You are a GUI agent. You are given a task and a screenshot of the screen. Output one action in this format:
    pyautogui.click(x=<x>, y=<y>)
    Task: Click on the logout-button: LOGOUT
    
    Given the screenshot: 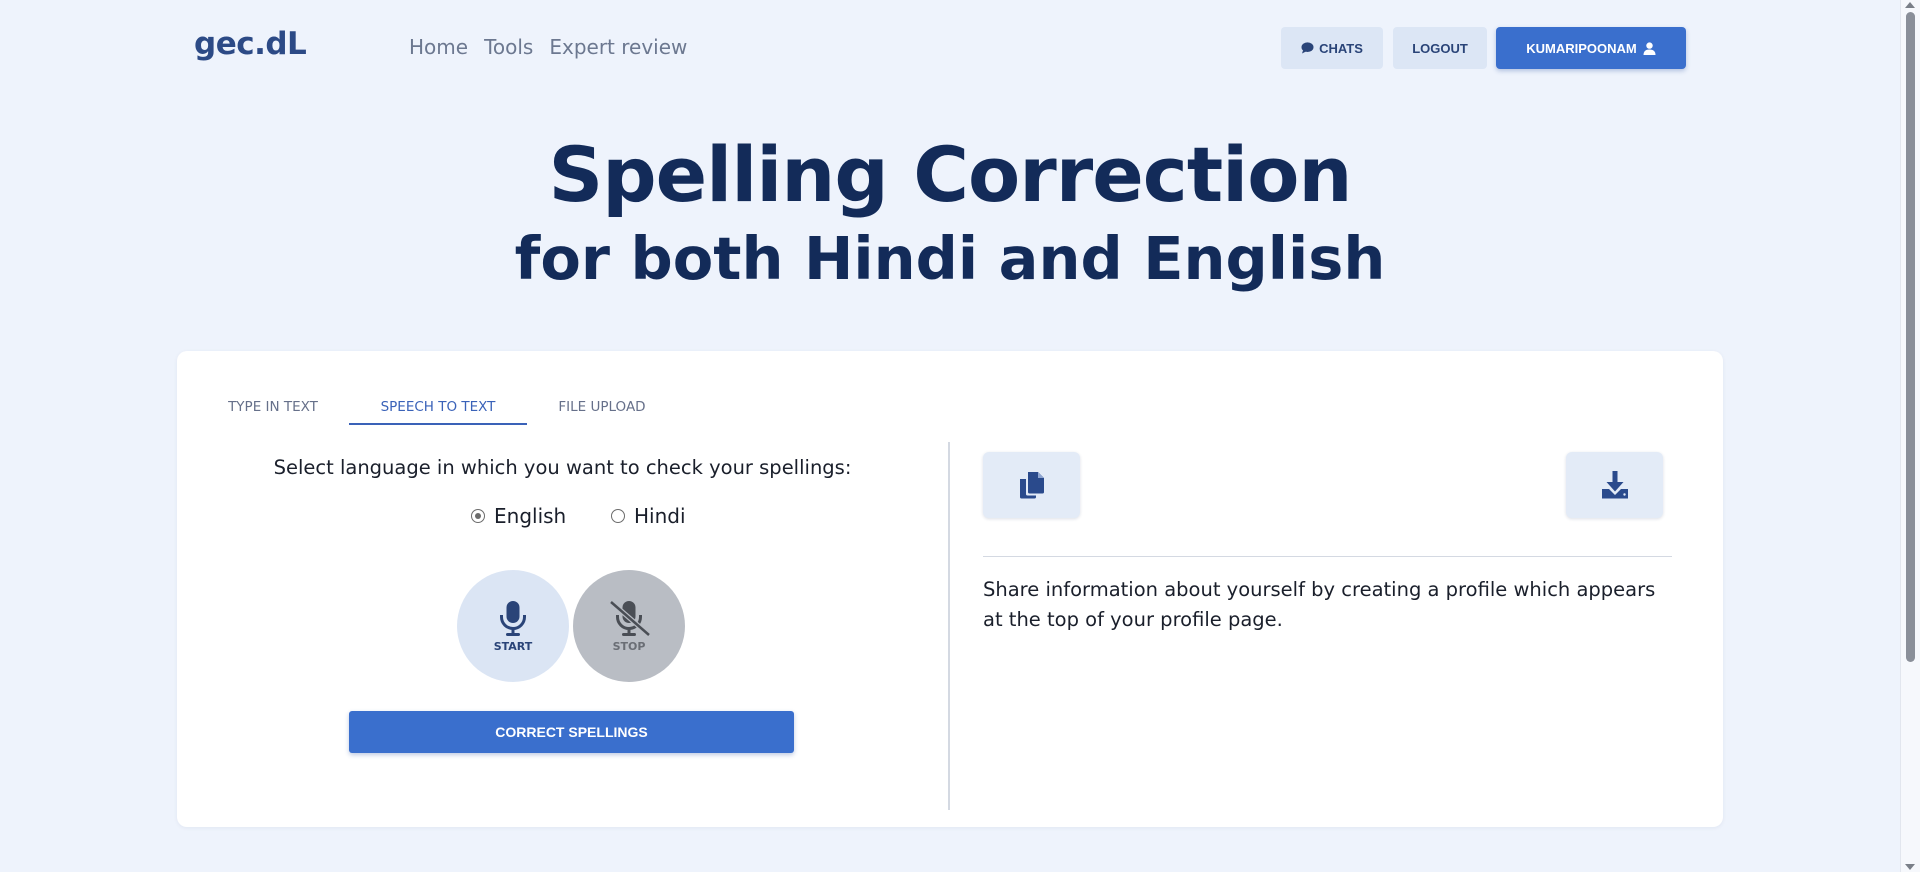 What is the action you would take?
    pyautogui.click(x=1440, y=48)
    